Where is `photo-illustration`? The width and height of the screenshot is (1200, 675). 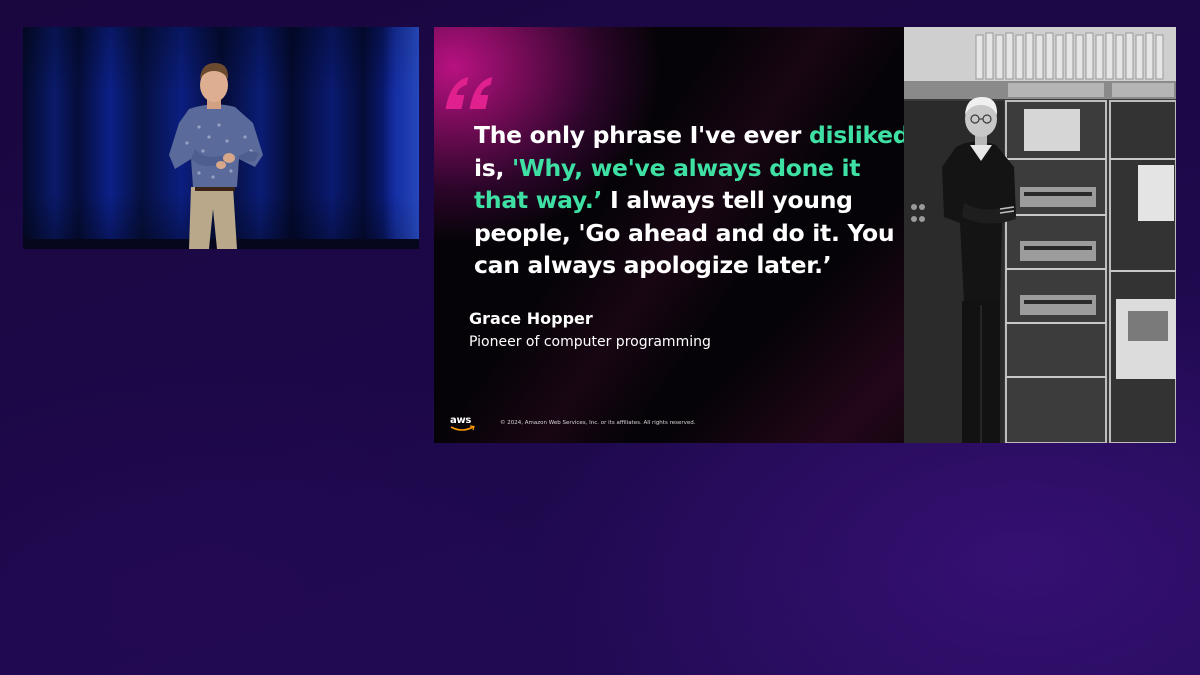 photo-illustration is located at coordinates (1040, 235).